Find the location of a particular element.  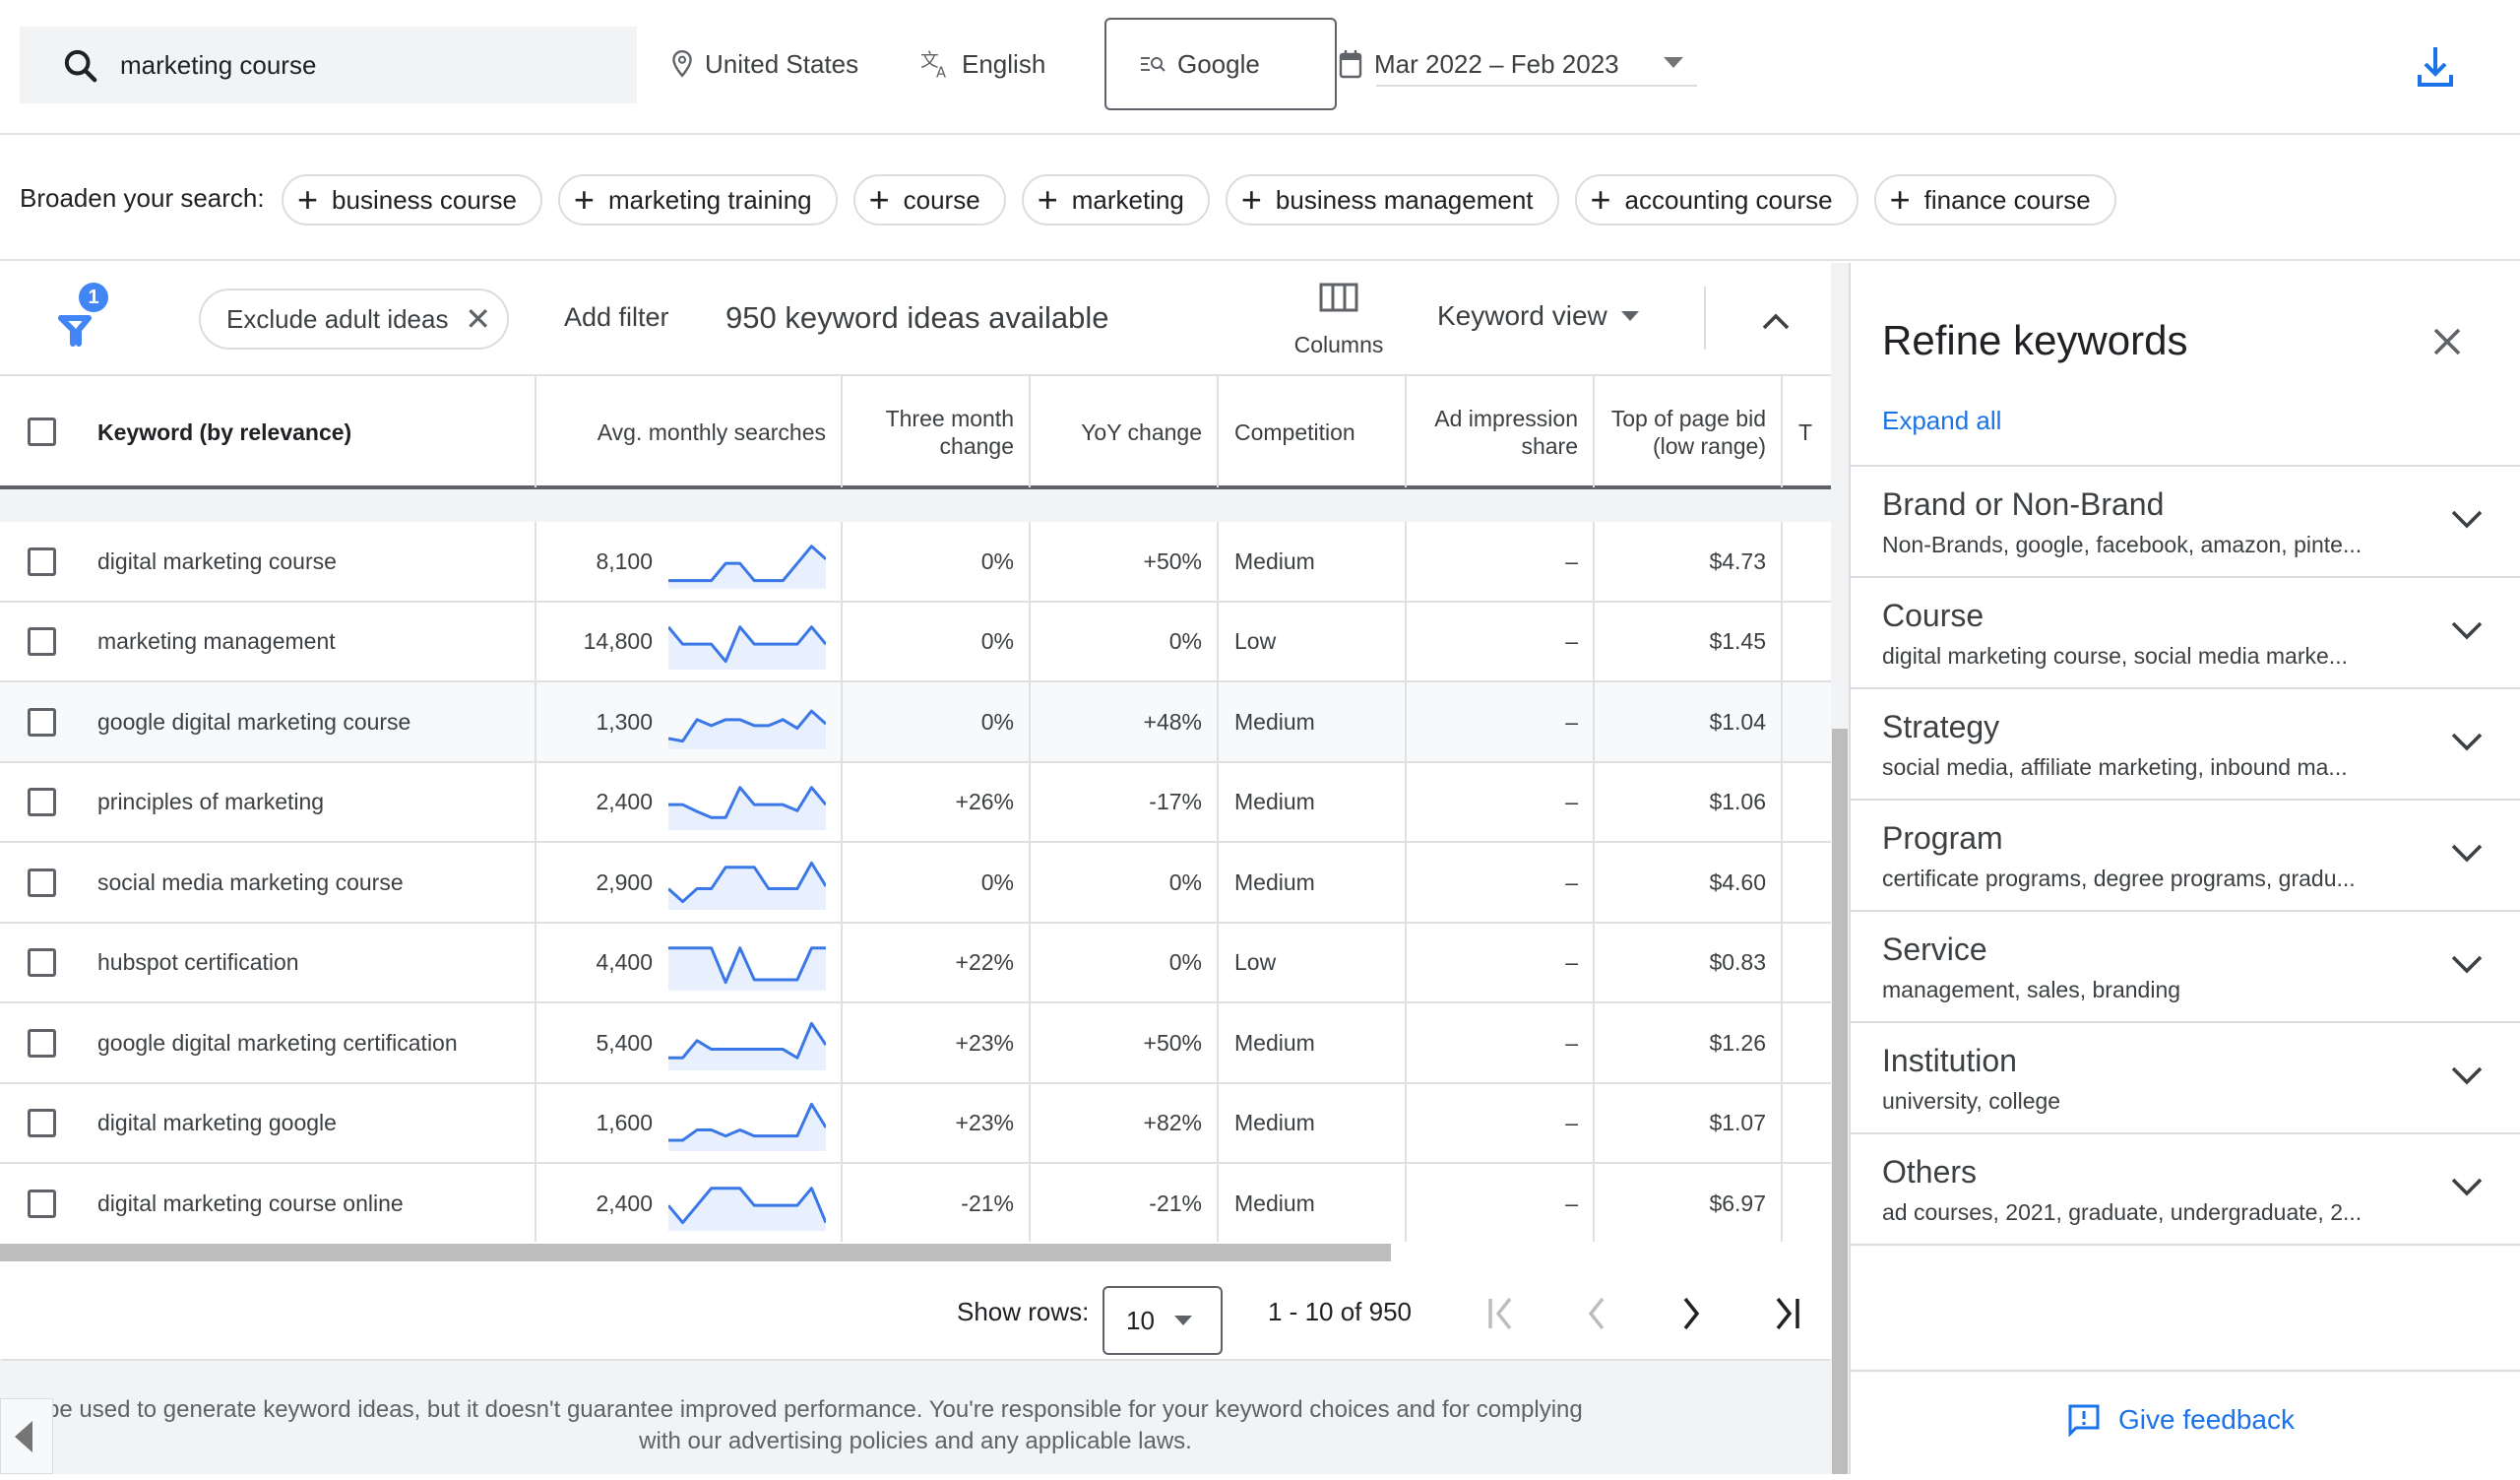

close-icon: ✕ is located at coordinates (478, 319).